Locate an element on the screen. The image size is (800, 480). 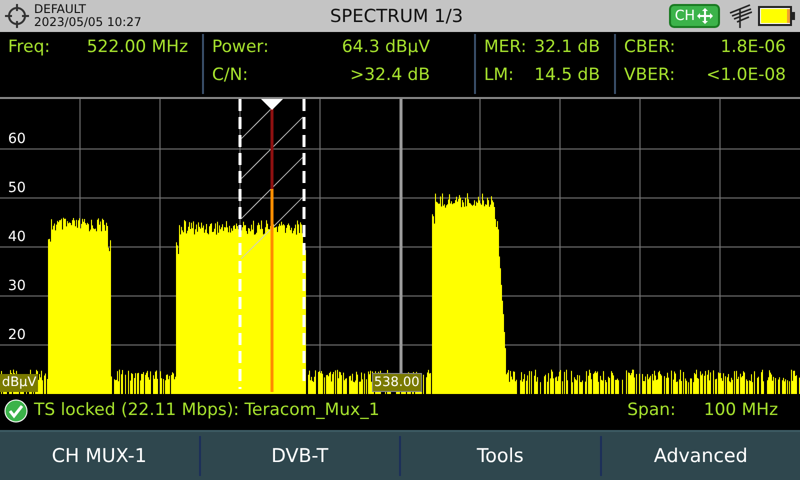
softkey-button: CH MUX-1 is located at coordinates (99, 456).